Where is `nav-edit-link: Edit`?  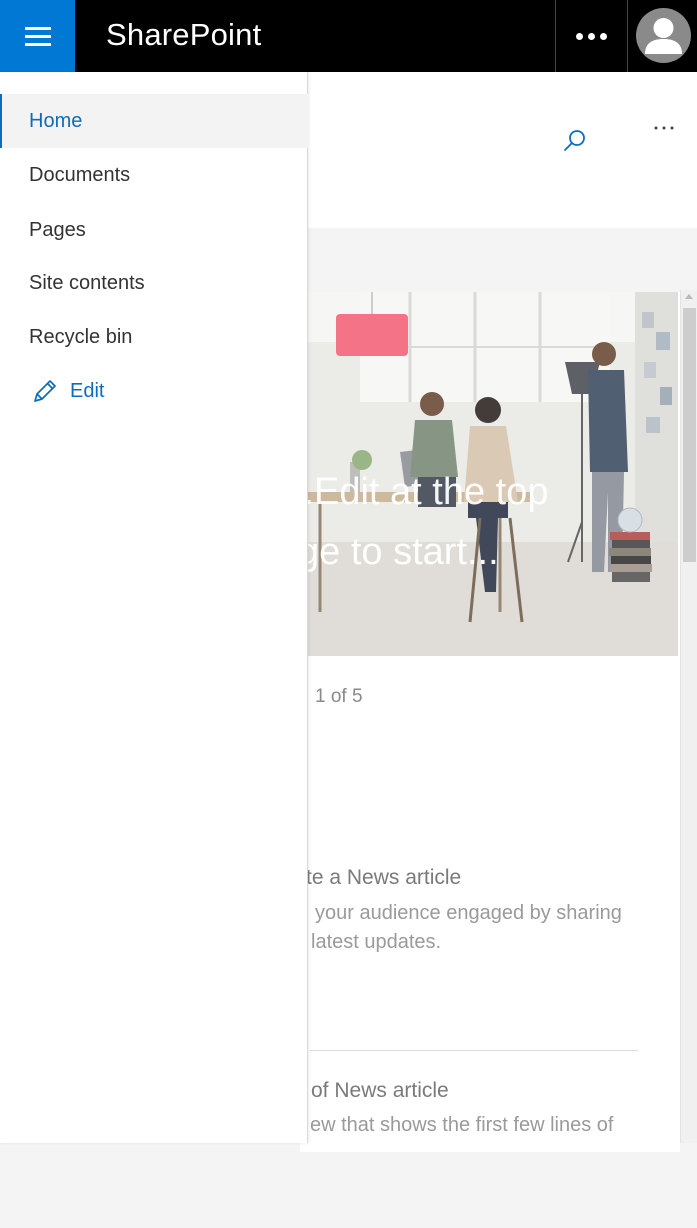
nav-edit-link: Edit is located at coordinates (154, 391).